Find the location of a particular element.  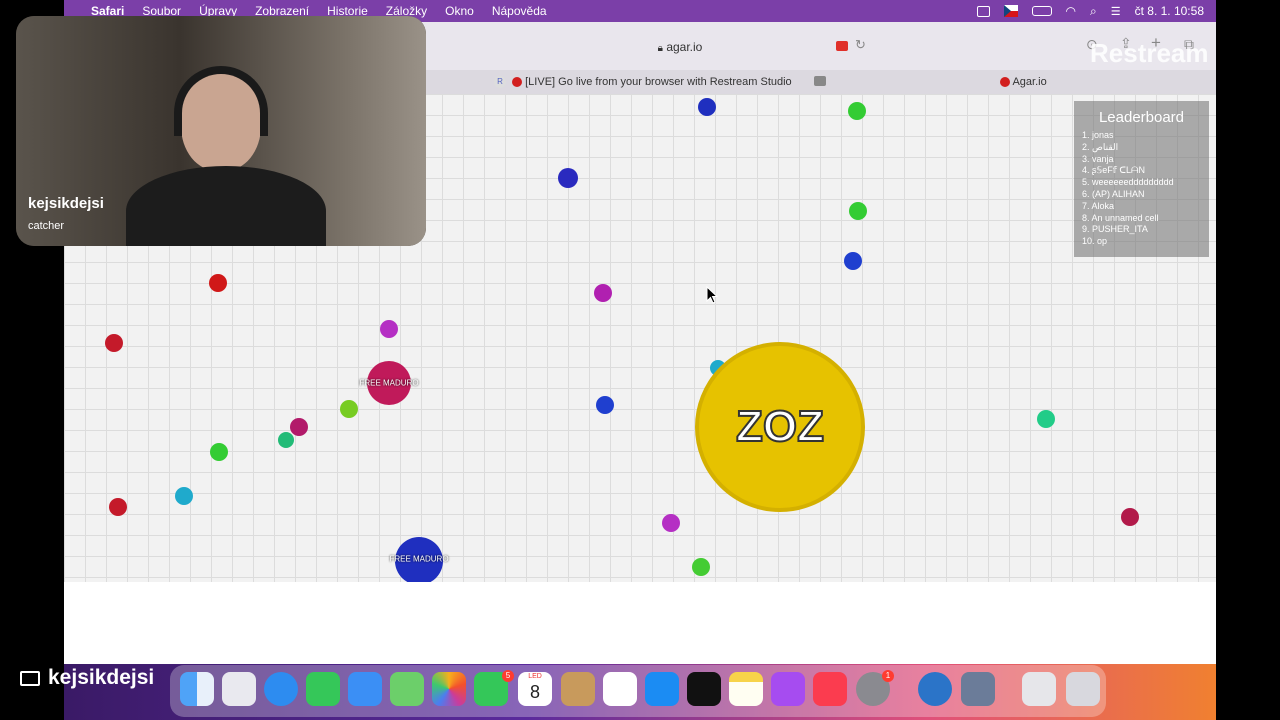

app-store-icon is located at coordinates (662, 689).